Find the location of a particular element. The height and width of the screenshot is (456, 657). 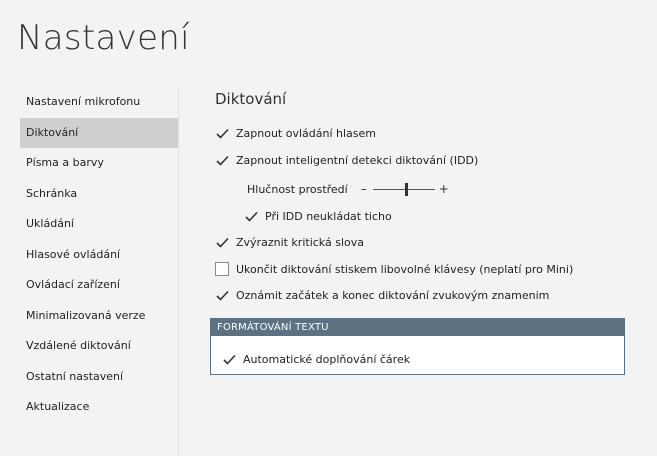

option-label: Zvýraznit kritická slova is located at coordinates (300, 242).